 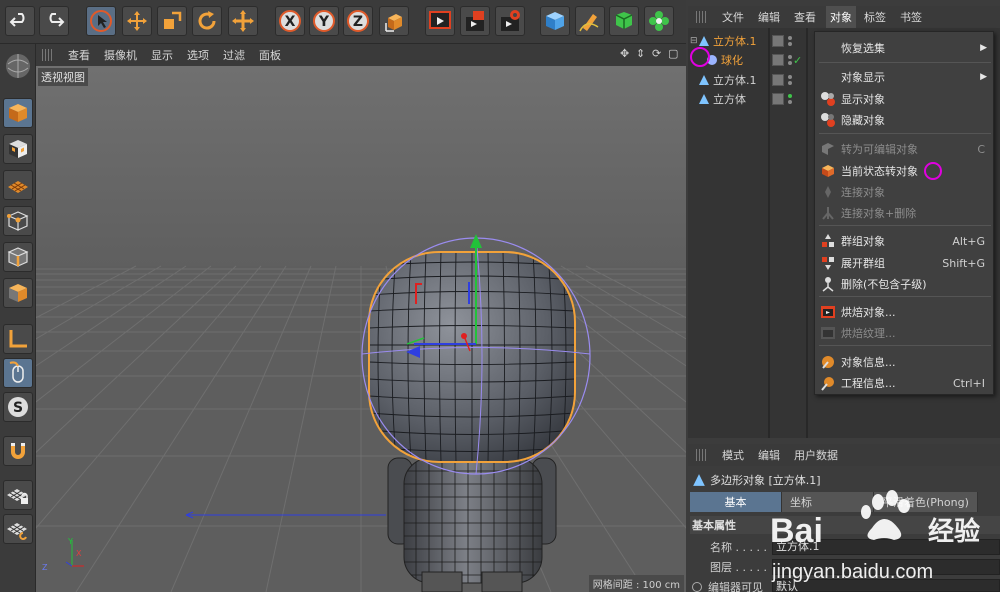 I want to click on workplane-mode-button, so click(x=18, y=185).